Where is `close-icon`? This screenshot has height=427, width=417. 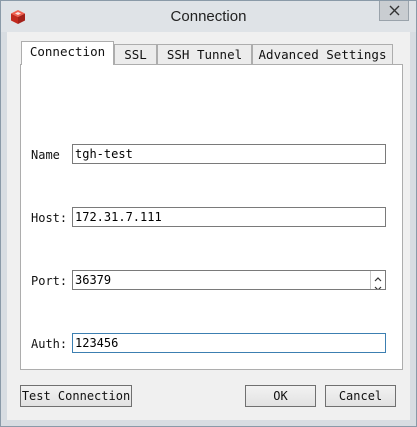
close-icon is located at coordinates (394, 10).